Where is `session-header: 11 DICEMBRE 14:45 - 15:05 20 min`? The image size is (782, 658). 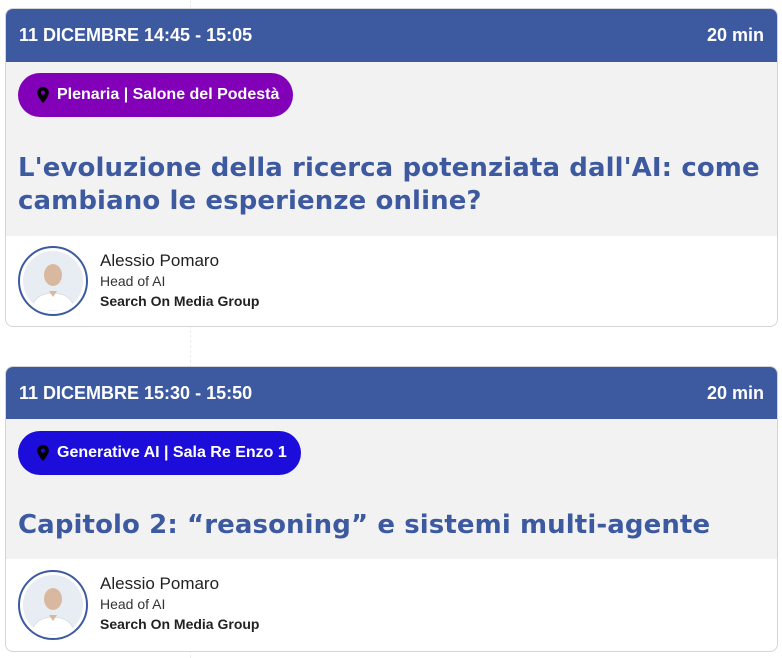 session-header: 11 DICEMBRE 14:45 - 15:05 20 min is located at coordinates (391, 35).